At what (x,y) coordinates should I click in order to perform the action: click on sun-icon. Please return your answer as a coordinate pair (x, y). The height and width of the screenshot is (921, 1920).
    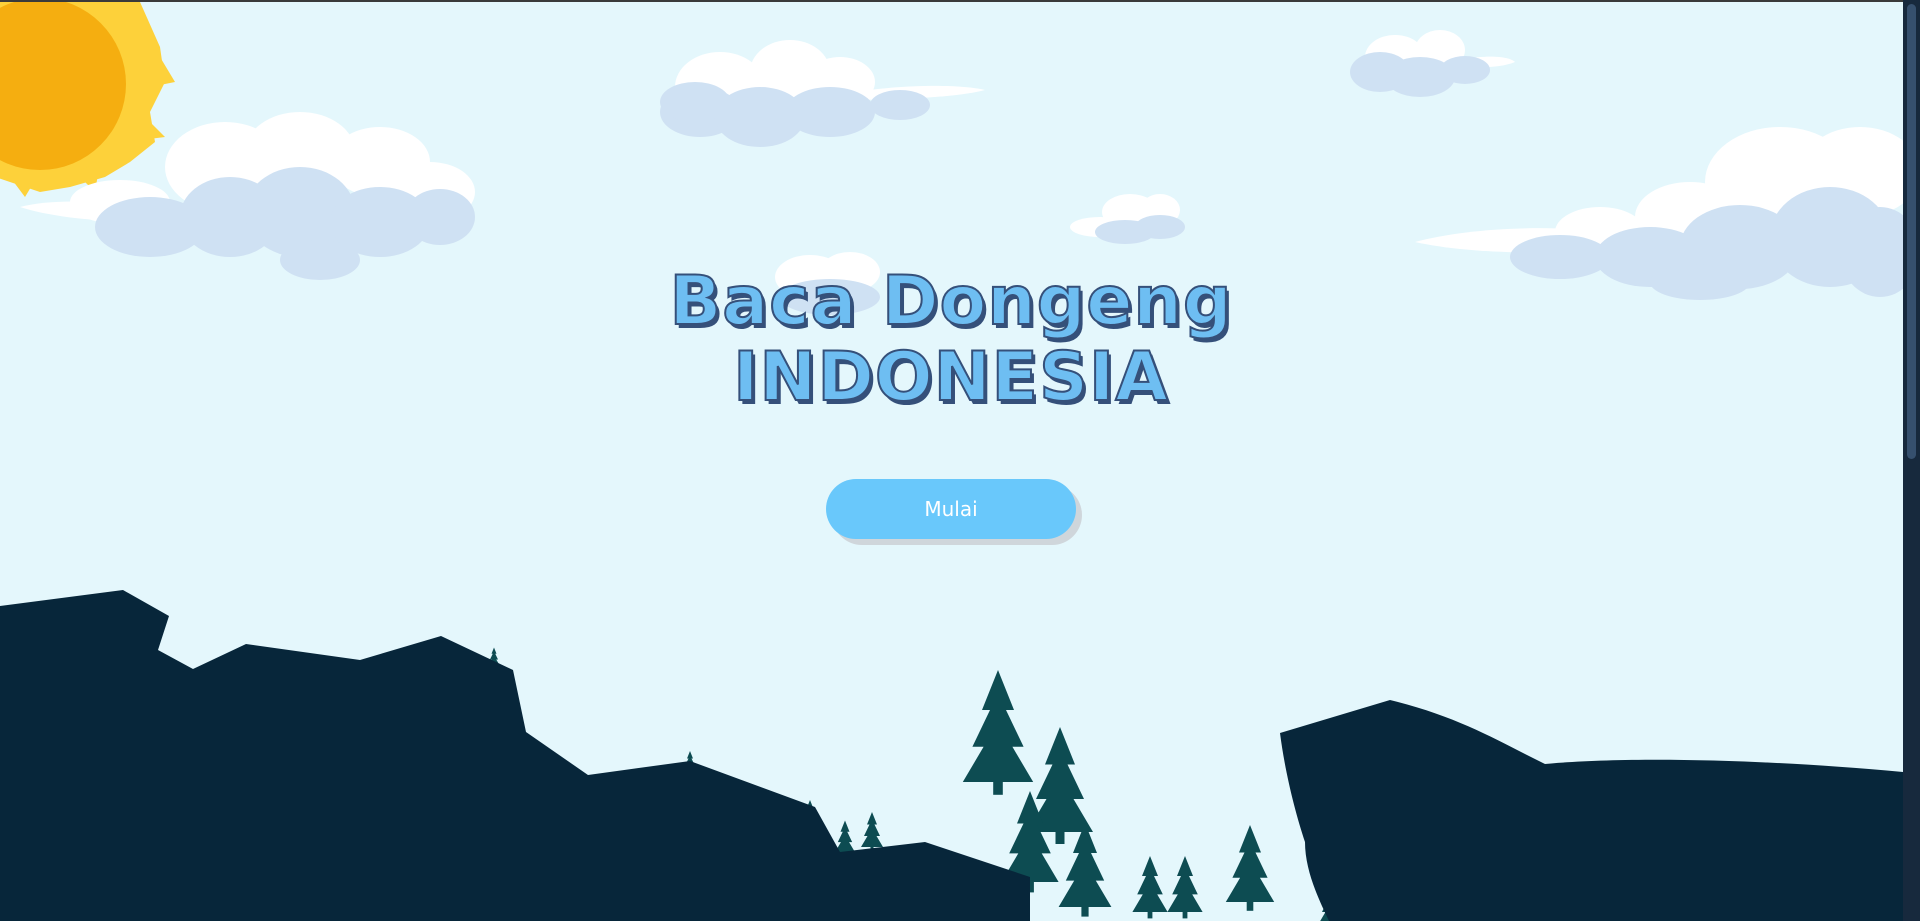
    Looking at the image, I should click on (87, 99).